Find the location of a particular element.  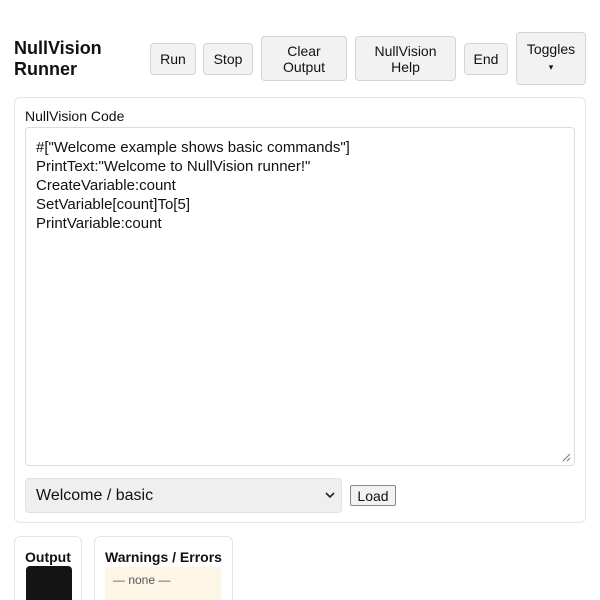

clear-output-button: Clear Output is located at coordinates (304, 58).